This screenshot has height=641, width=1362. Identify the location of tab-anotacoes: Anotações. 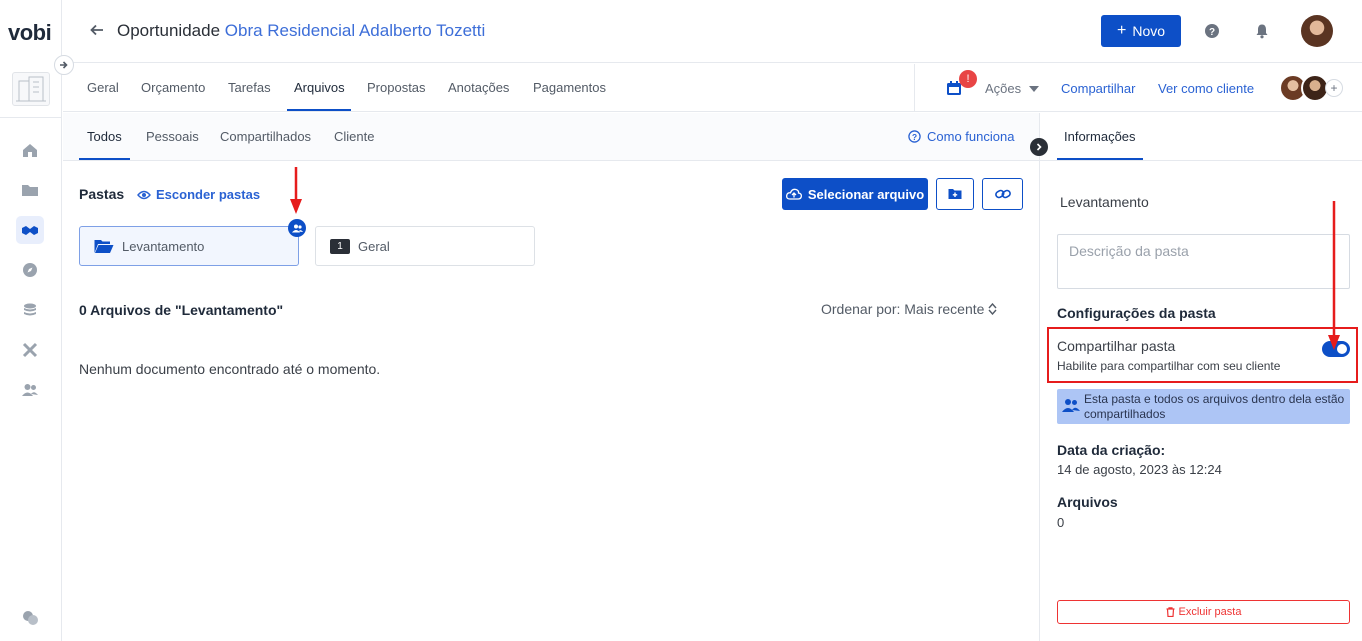
(478, 87).